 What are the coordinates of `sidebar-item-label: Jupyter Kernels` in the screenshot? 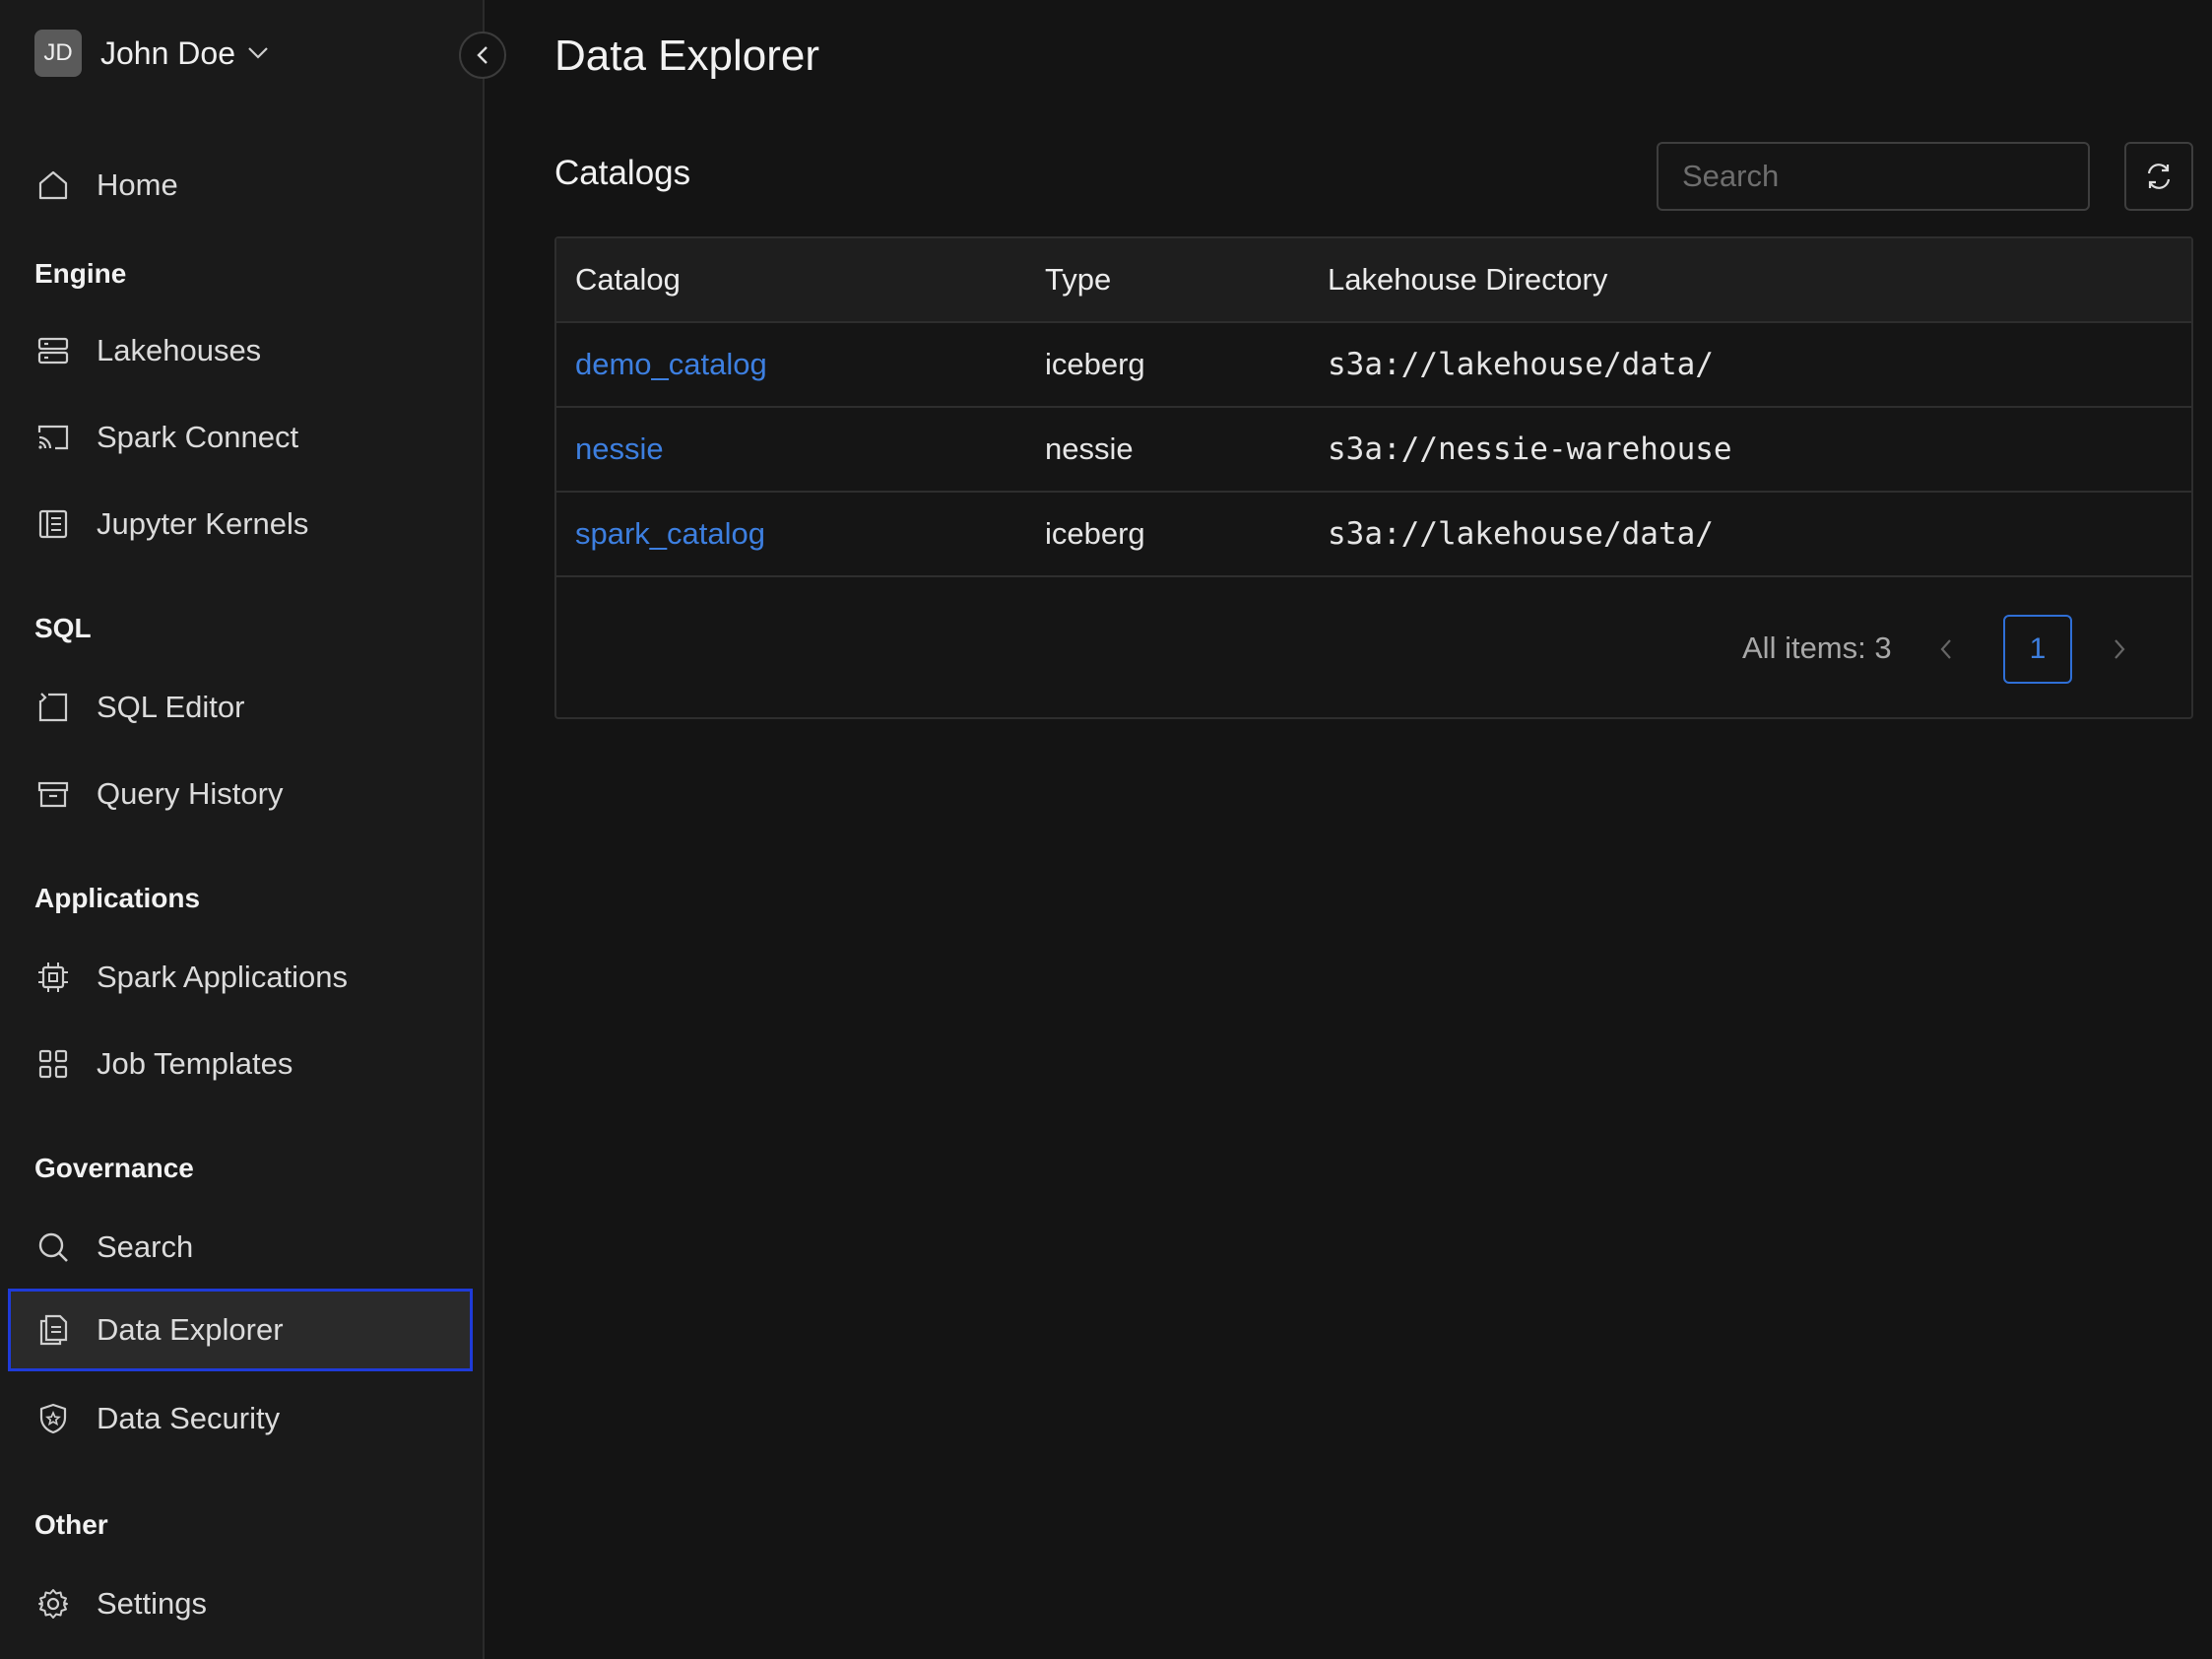 It's located at (203, 523).